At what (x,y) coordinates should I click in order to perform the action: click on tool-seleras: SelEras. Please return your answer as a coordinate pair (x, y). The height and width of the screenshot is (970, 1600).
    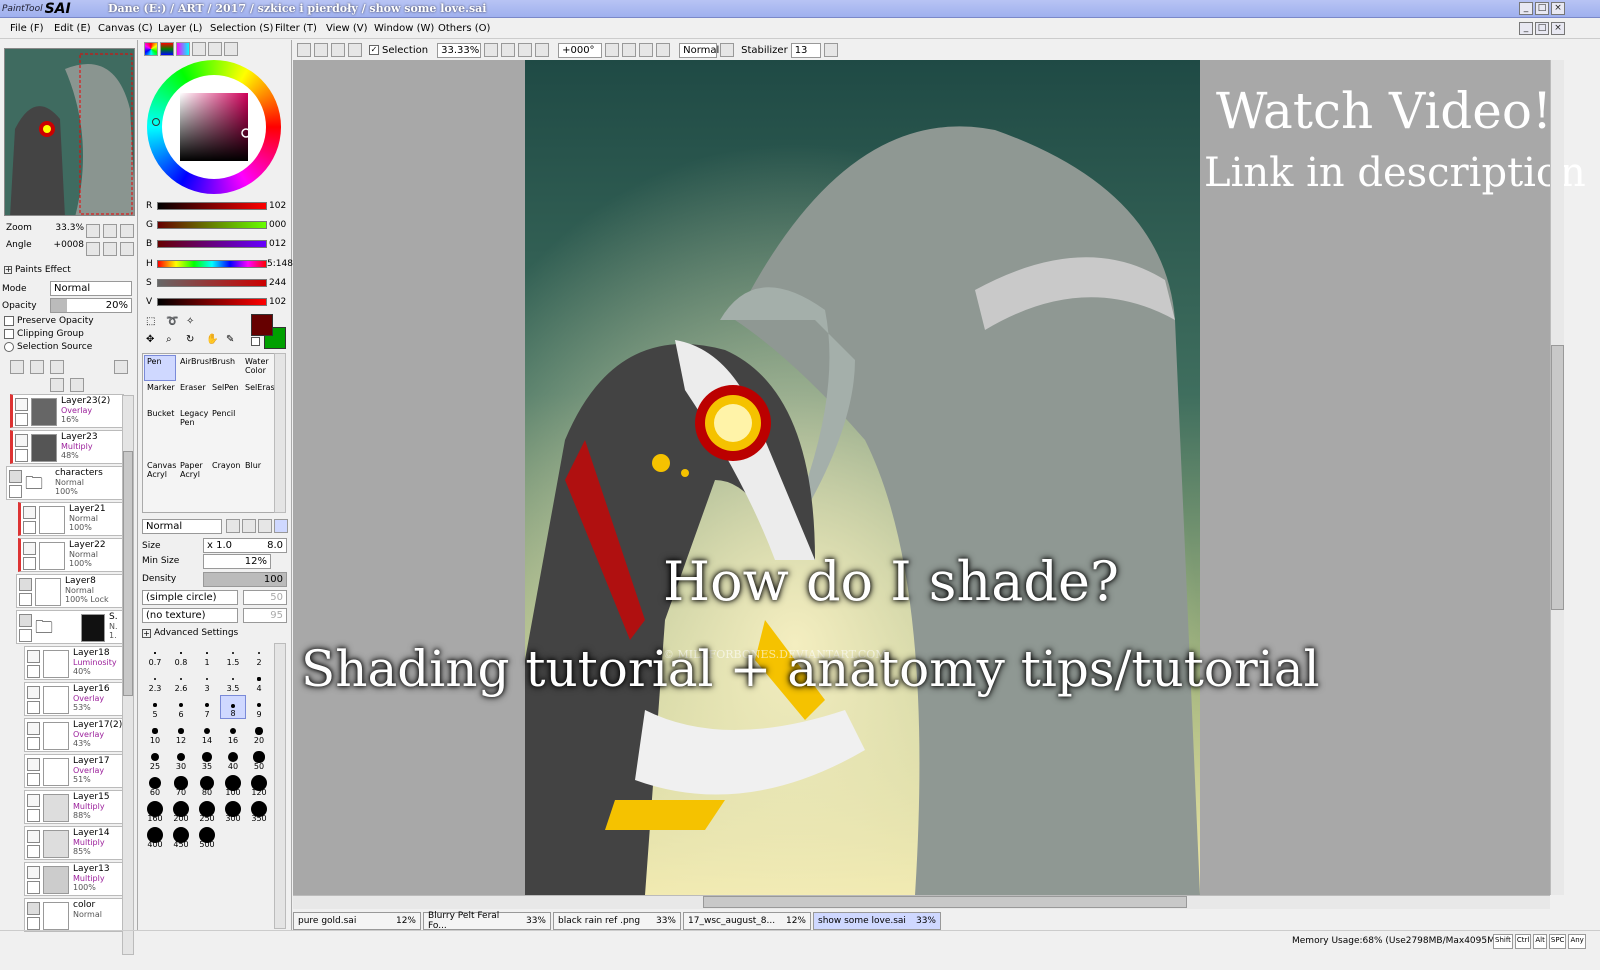
    Looking at the image, I should click on (258, 394).